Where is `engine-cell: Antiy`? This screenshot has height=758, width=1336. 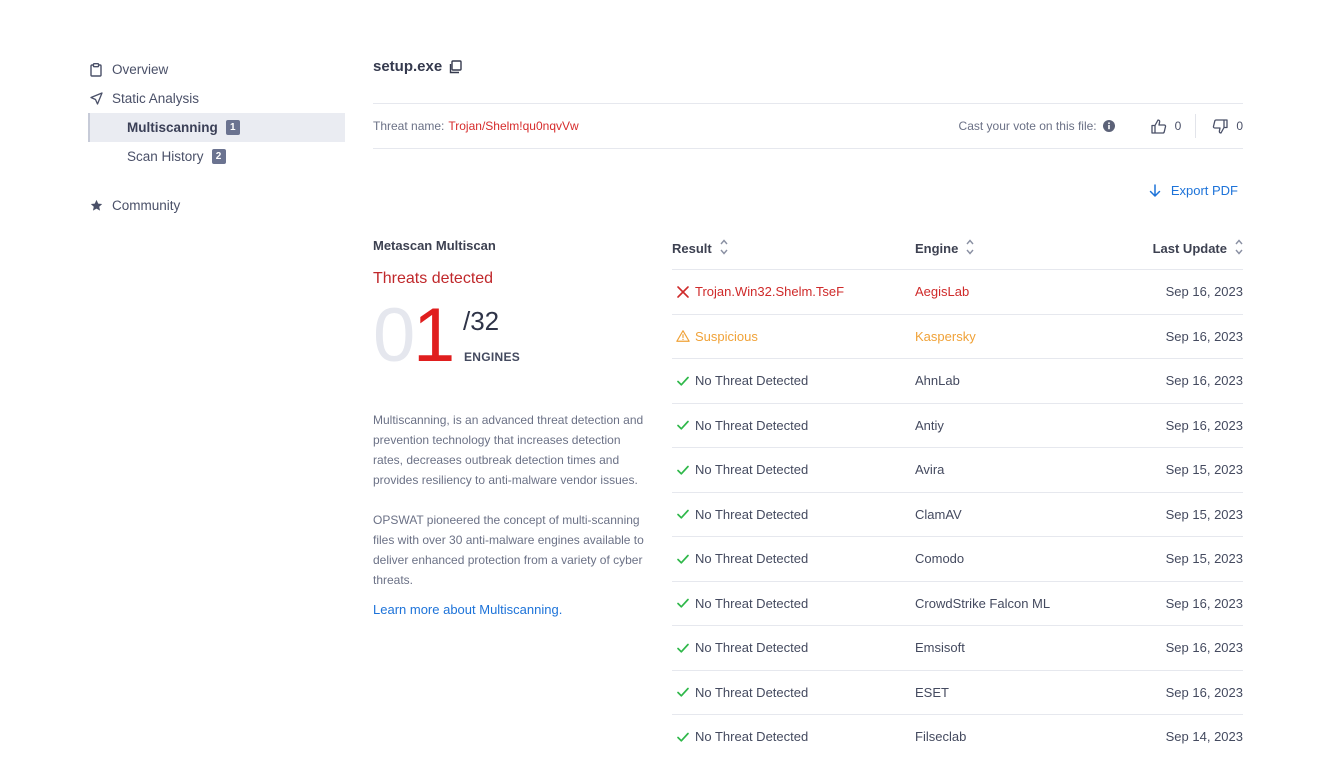 engine-cell: Antiy is located at coordinates (929, 425).